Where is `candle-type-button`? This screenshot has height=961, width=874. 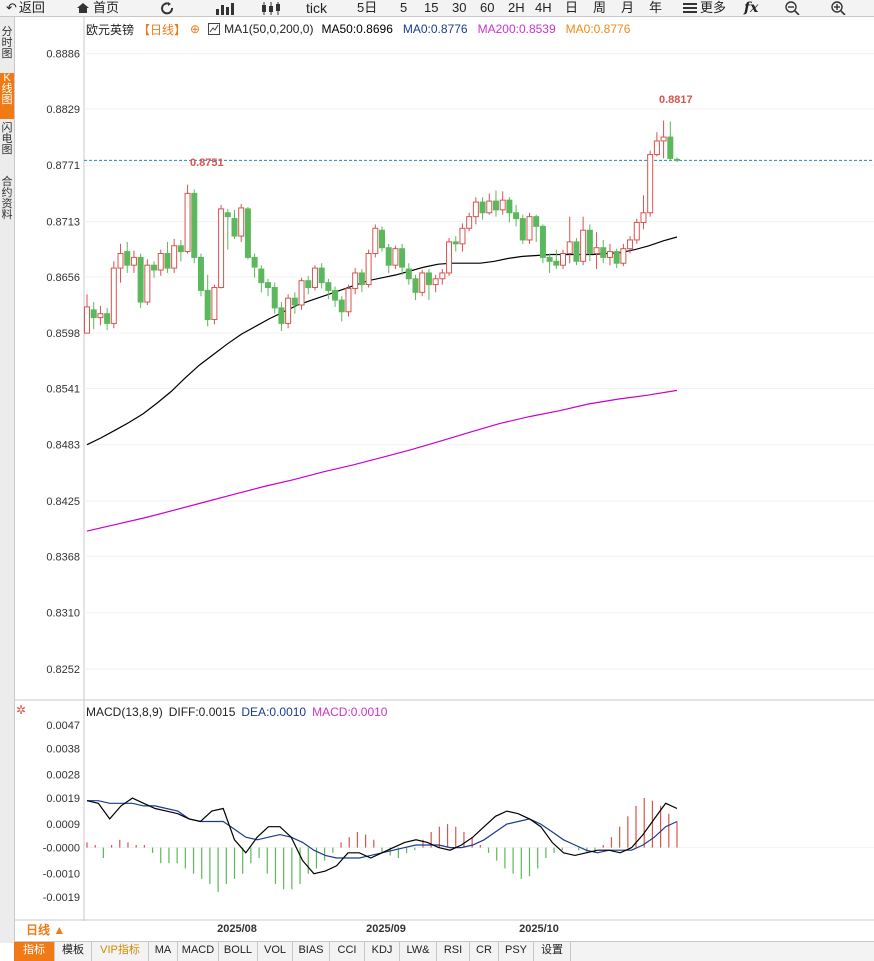 candle-type-button is located at coordinates (271, 8).